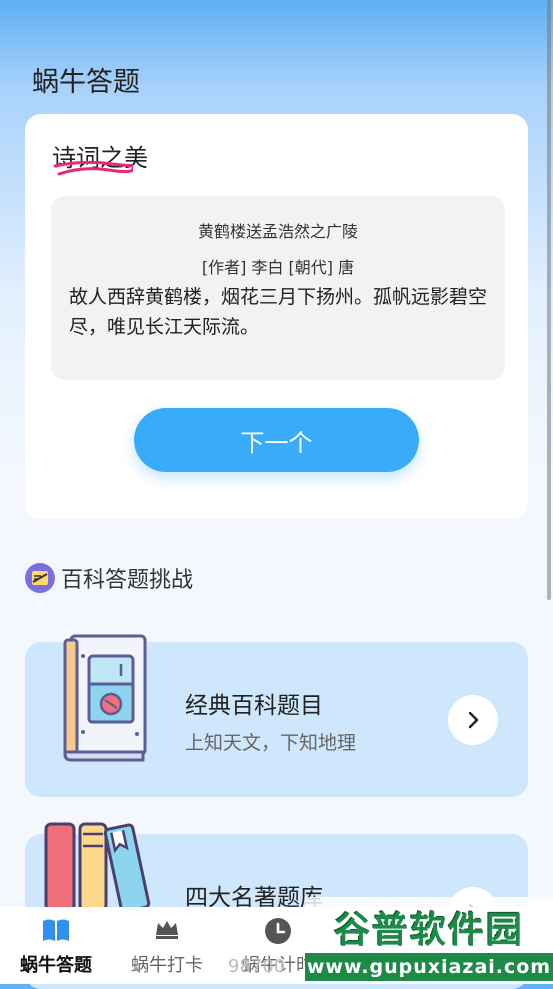  What do you see at coordinates (56, 965) in the screenshot?
I see `tab-label: 蜗牛答题` at bounding box center [56, 965].